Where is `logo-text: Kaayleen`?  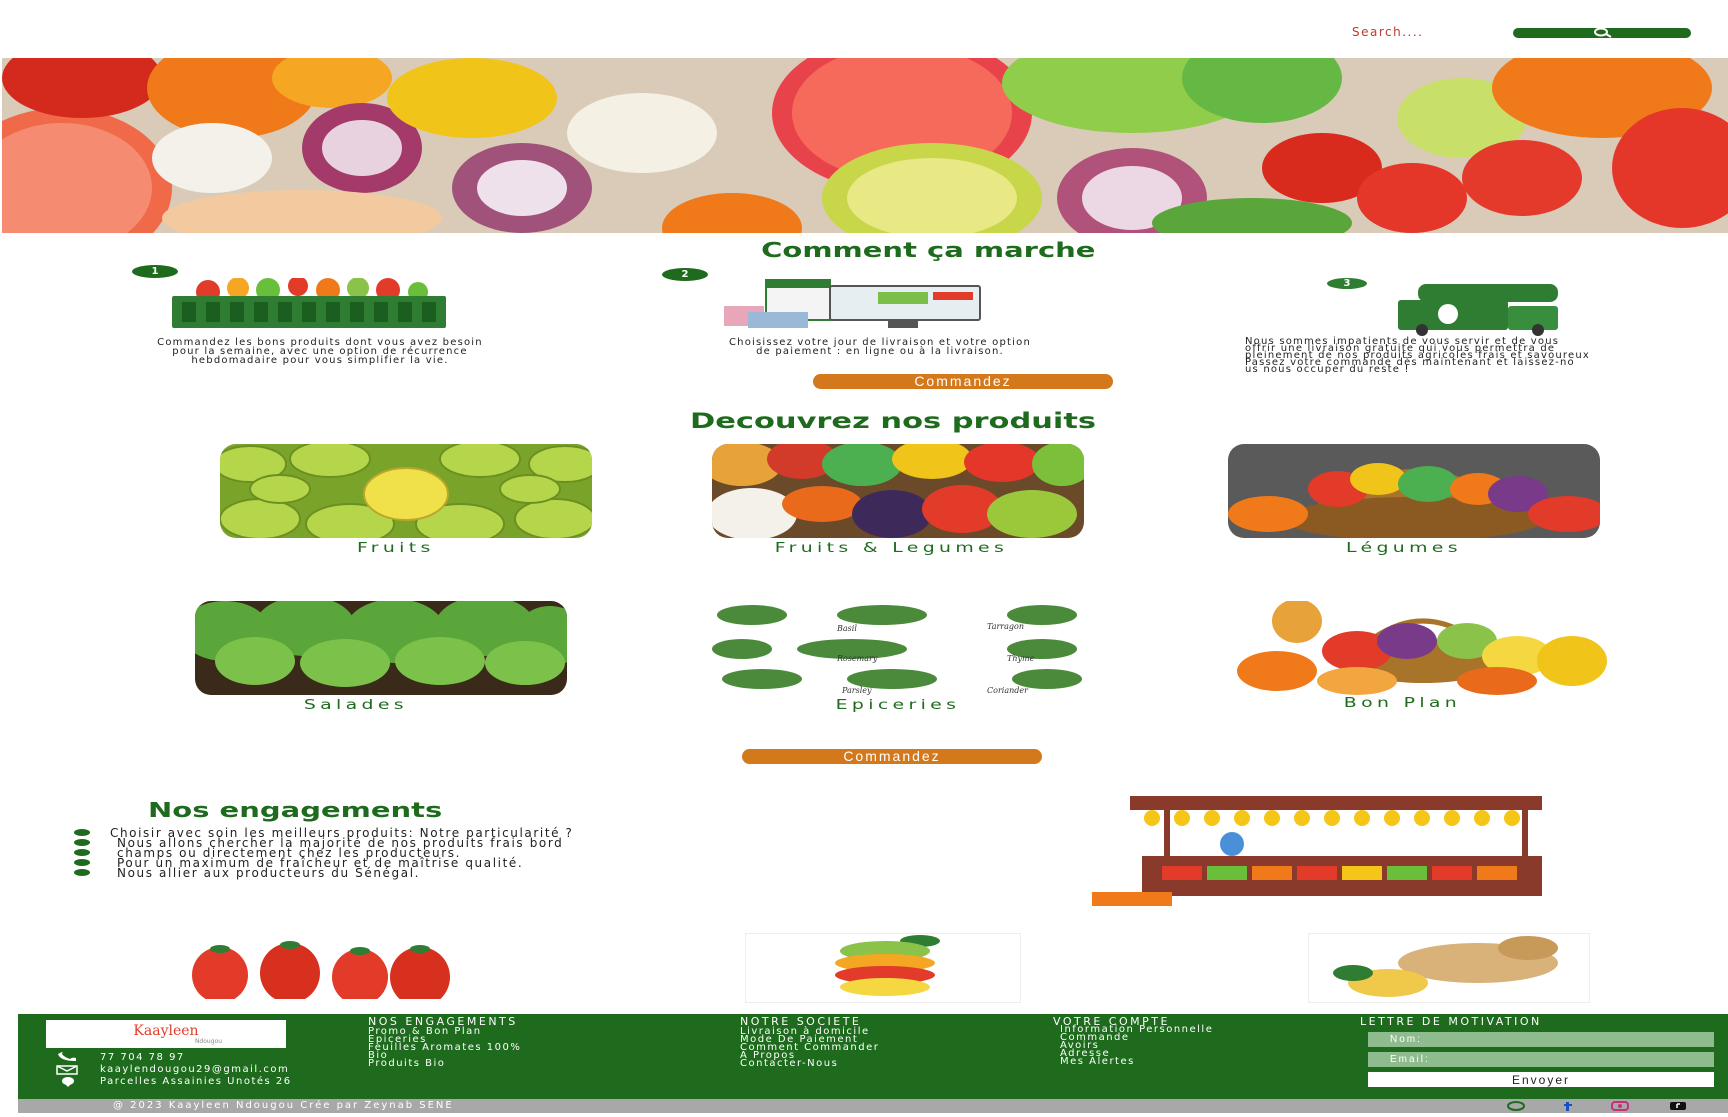 logo-text: Kaayleen is located at coordinates (166, 1031).